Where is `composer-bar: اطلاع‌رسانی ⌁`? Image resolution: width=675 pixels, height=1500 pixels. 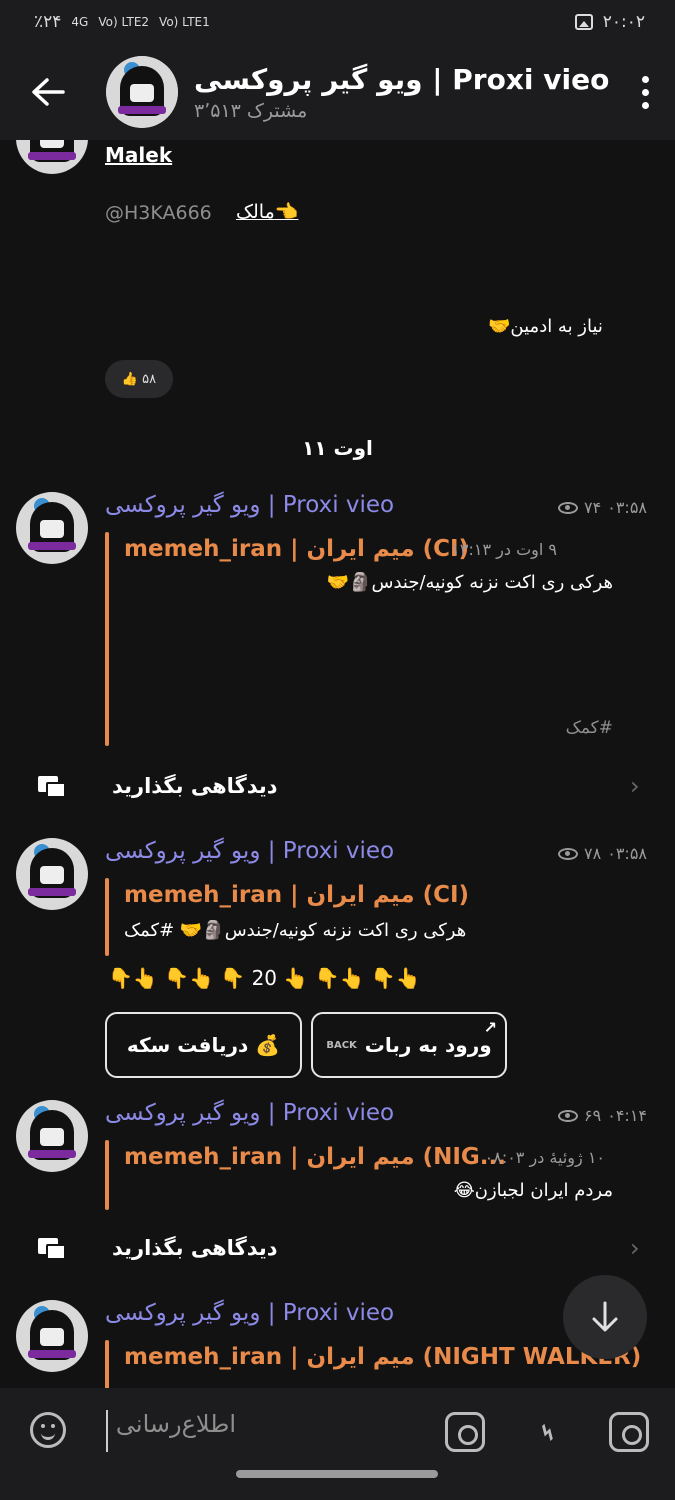 composer-bar: اطلاع‌رسانی ⌁ is located at coordinates (337, 1444).